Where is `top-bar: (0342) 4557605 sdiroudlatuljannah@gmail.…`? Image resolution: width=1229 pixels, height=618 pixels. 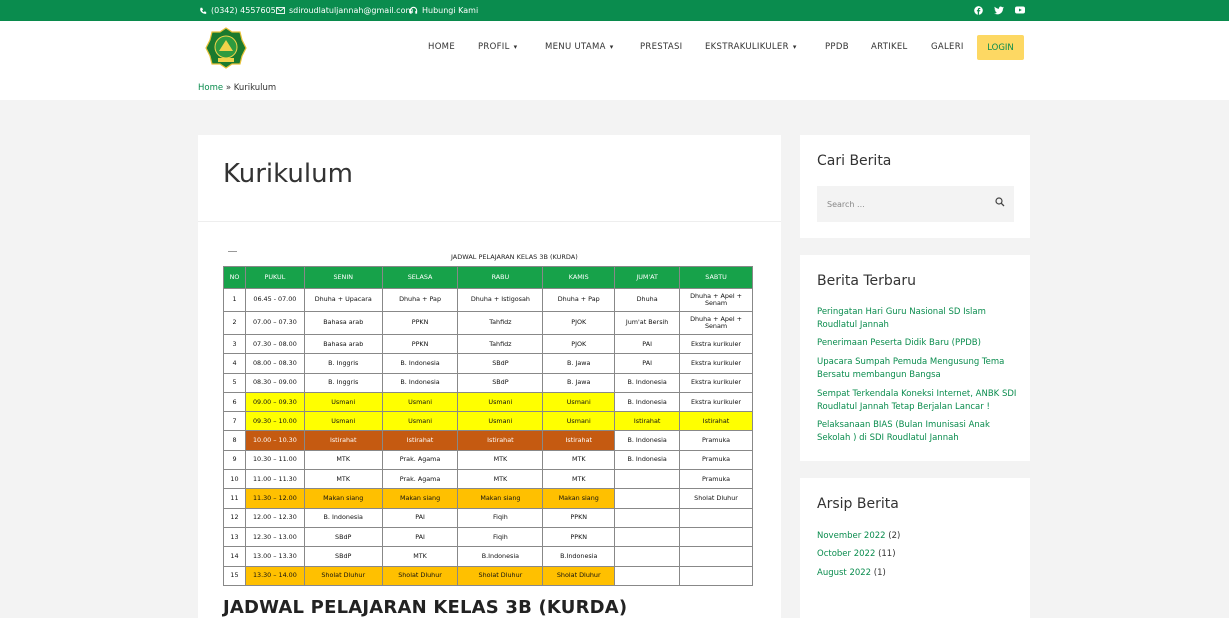 top-bar: (0342) 4557605 sdiroudlatuljannah@gmail.… is located at coordinates (614, 10).